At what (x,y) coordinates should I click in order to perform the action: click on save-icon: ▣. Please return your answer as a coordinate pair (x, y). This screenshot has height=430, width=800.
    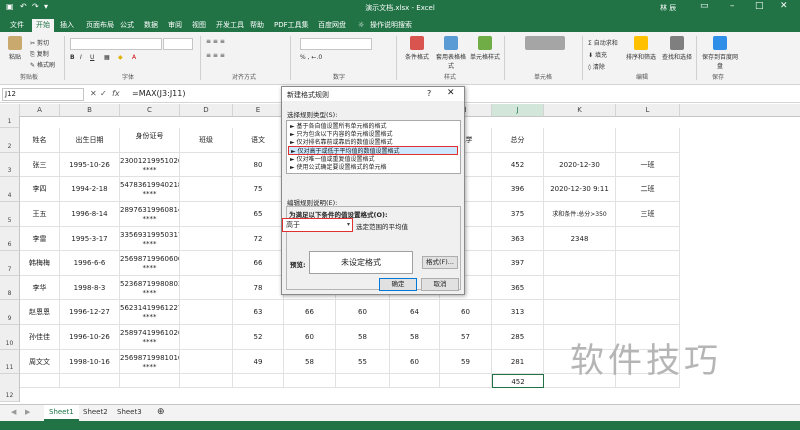
    Looking at the image, I should click on (10, 6).